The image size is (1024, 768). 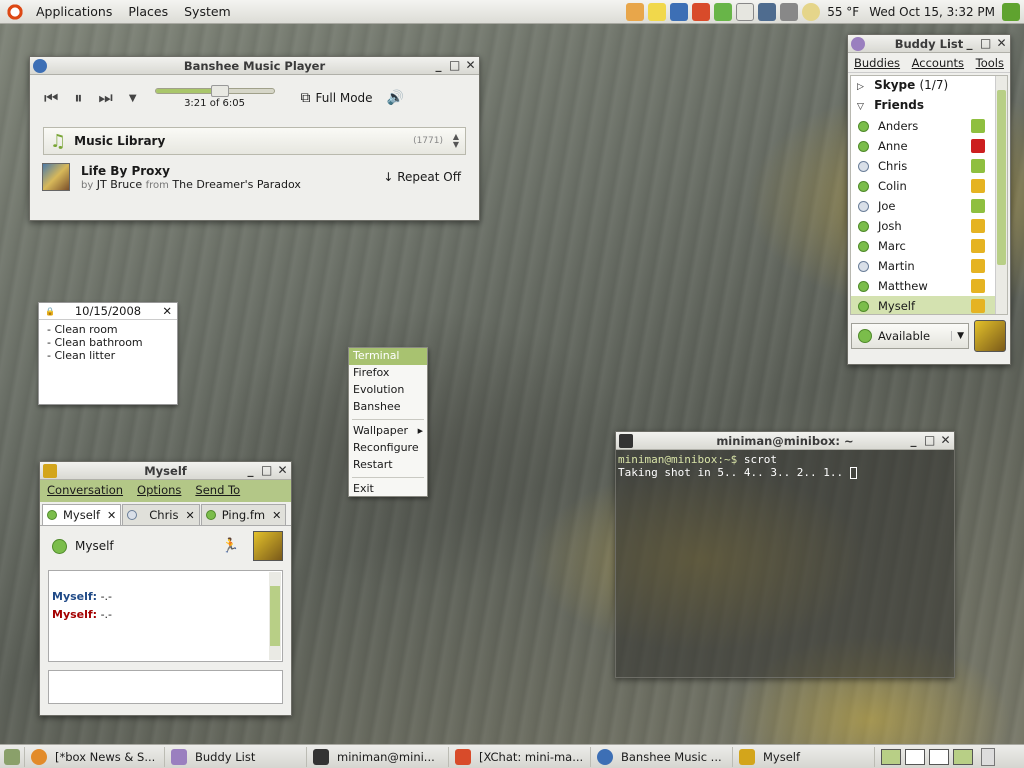 I want to click on show-desktop-button, so click(x=12, y=756).